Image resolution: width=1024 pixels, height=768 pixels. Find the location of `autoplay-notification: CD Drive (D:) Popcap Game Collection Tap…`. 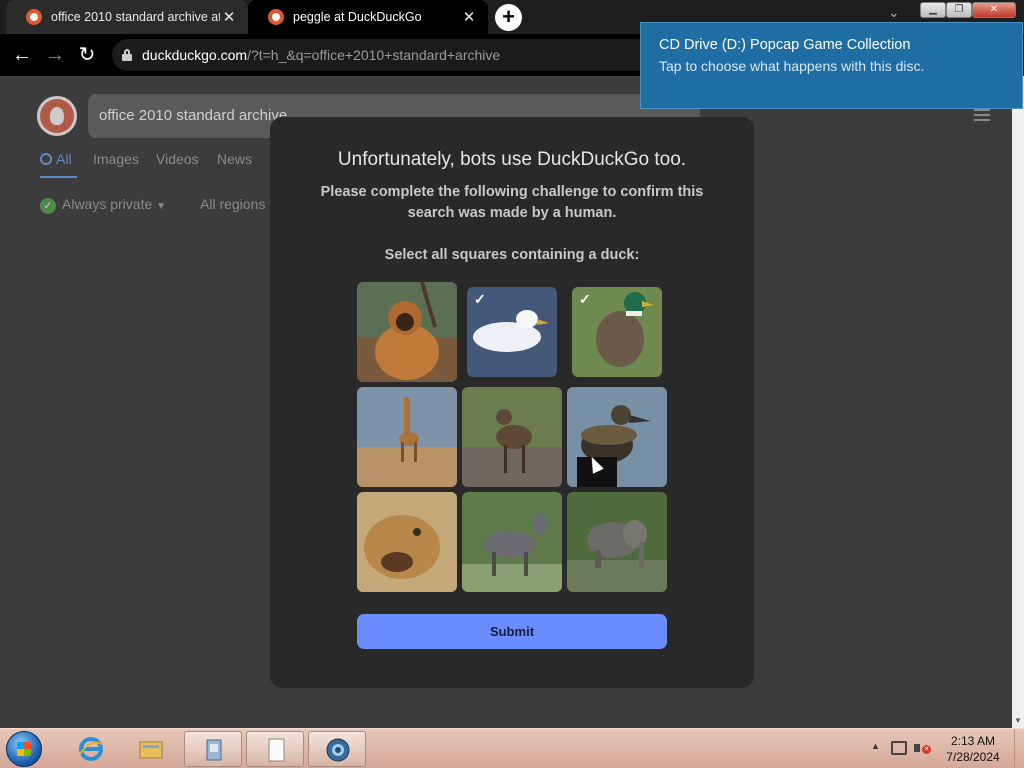

autoplay-notification: CD Drive (D:) Popcap Game Collection Tap… is located at coordinates (831, 65).